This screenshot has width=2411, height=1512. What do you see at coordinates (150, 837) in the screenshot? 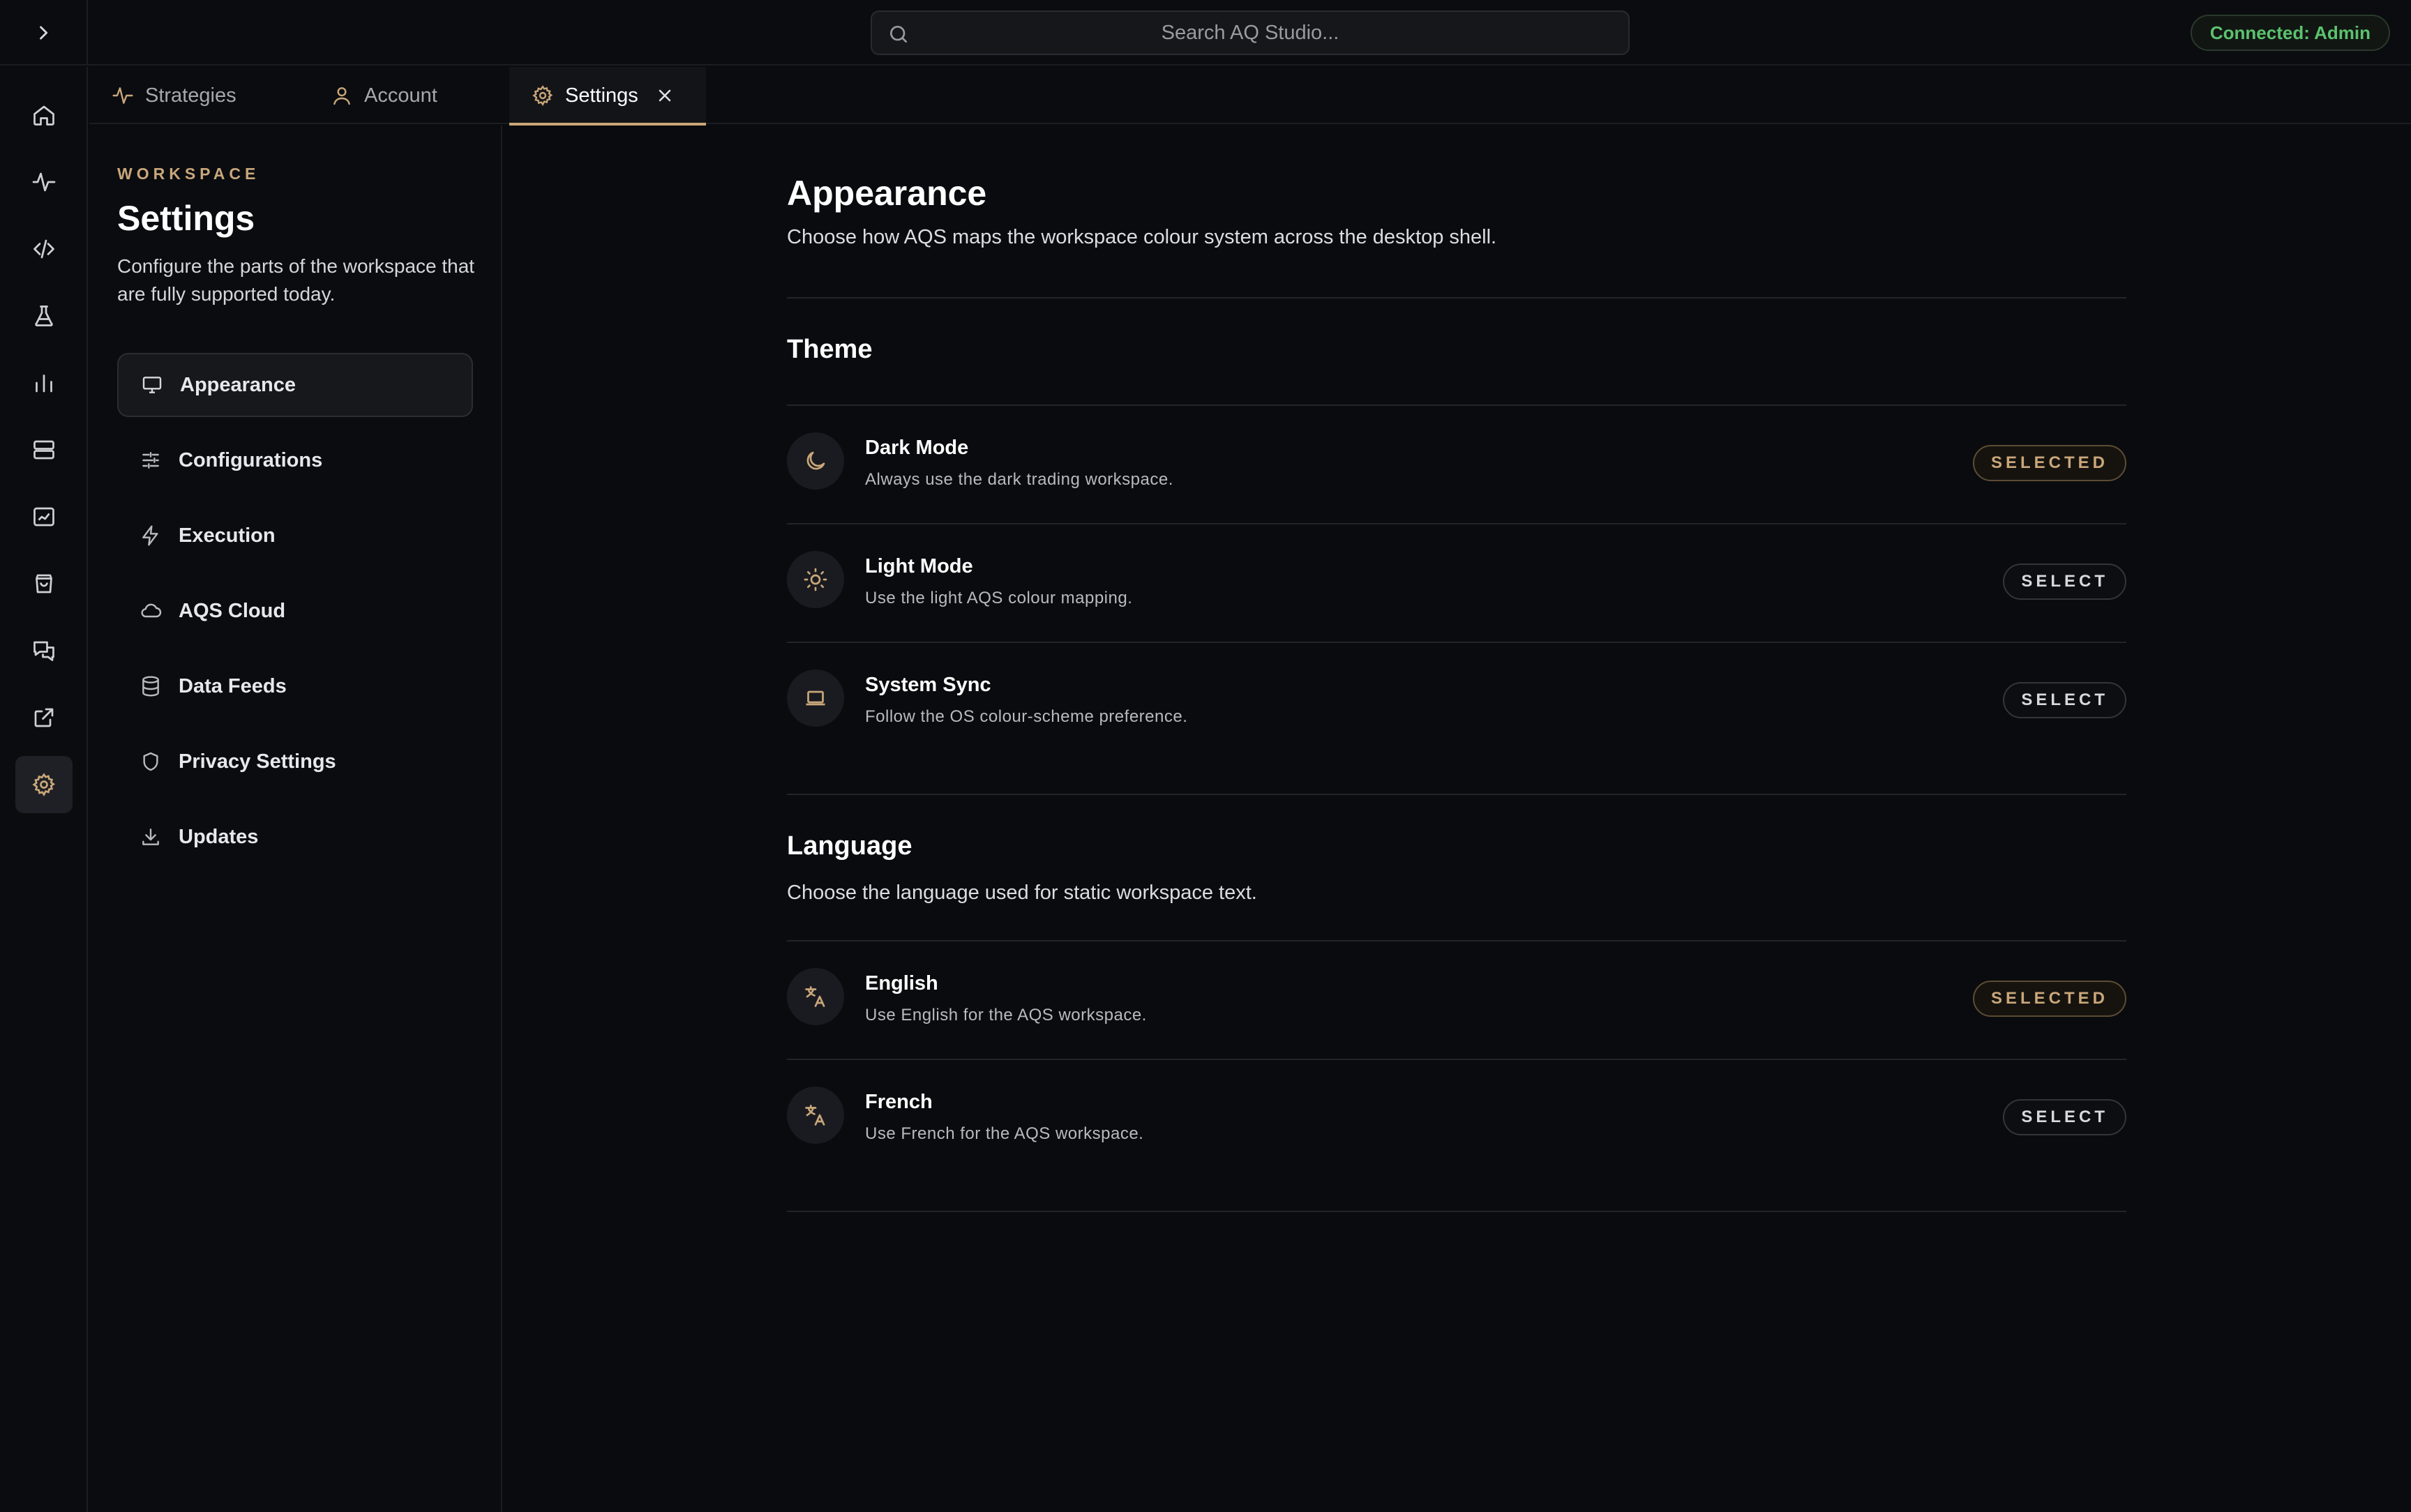
I see `download-icon` at bounding box center [150, 837].